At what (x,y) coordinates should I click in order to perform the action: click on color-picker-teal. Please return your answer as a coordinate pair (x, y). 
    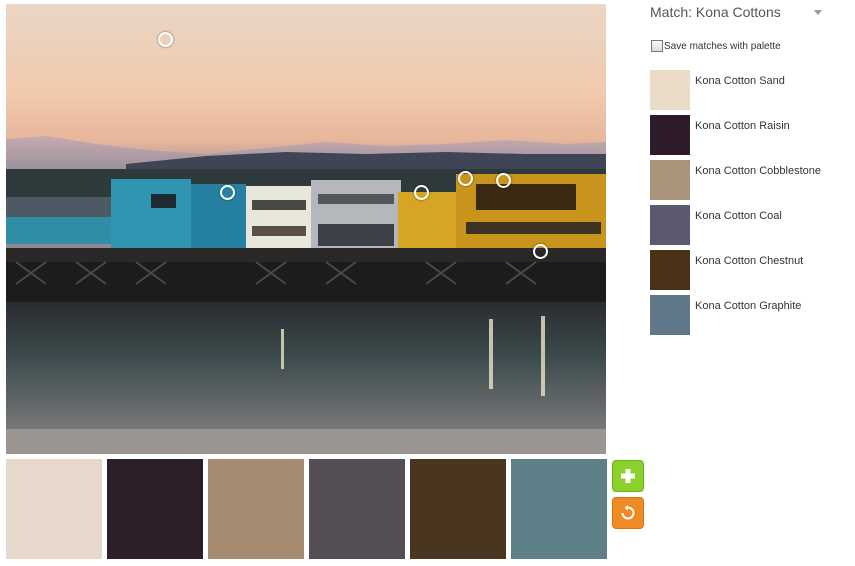
    Looking at the image, I should click on (227, 192).